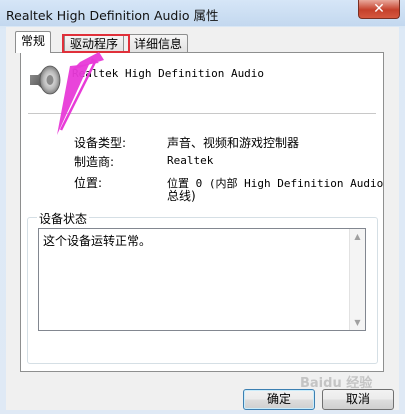 This screenshot has height=414, width=405. What do you see at coordinates (357, 279) in the screenshot?
I see `status-scrollbar: ▲ ▼` at bounding box center [357, 279].